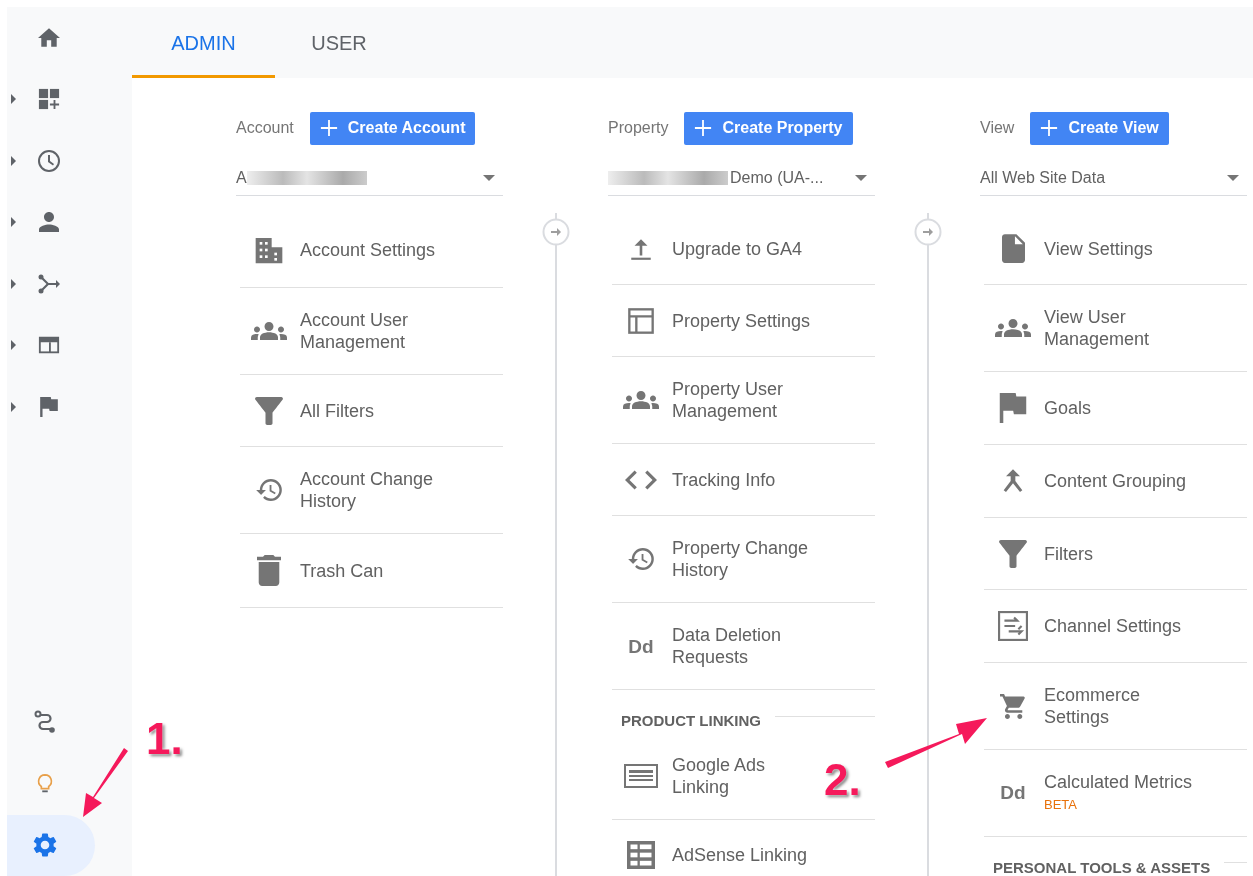 This screenshot has height=876, width=1253. Describe the element at coordinates (1120, 328) in the screenshot. I see `menu-link: View User Management` at that location.